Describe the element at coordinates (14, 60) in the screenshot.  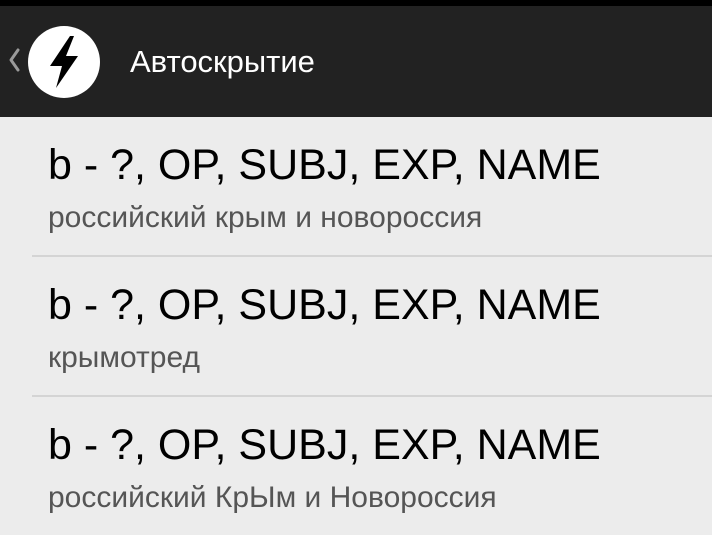
I see `back-caret-icon` at that location.